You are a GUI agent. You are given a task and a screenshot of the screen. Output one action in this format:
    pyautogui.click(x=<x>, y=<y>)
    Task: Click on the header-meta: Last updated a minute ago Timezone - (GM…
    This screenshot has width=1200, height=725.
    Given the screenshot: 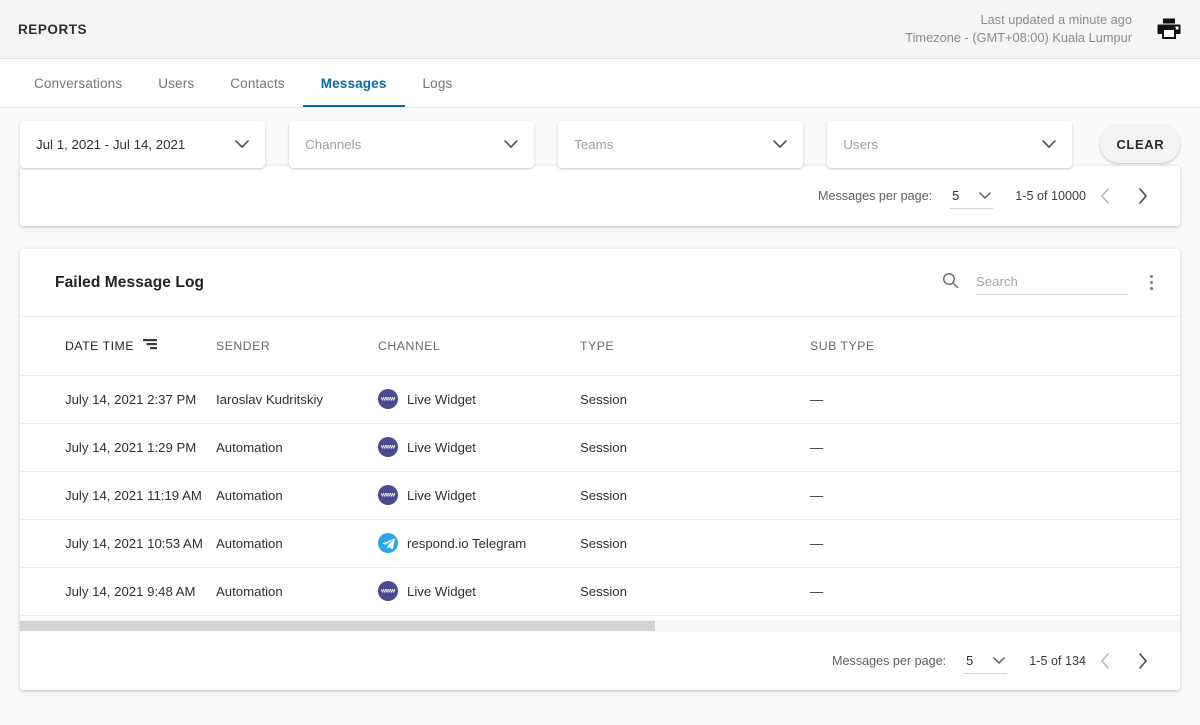 What is the action you would take?
    pyautogui.click(x=1018, y=29)
    